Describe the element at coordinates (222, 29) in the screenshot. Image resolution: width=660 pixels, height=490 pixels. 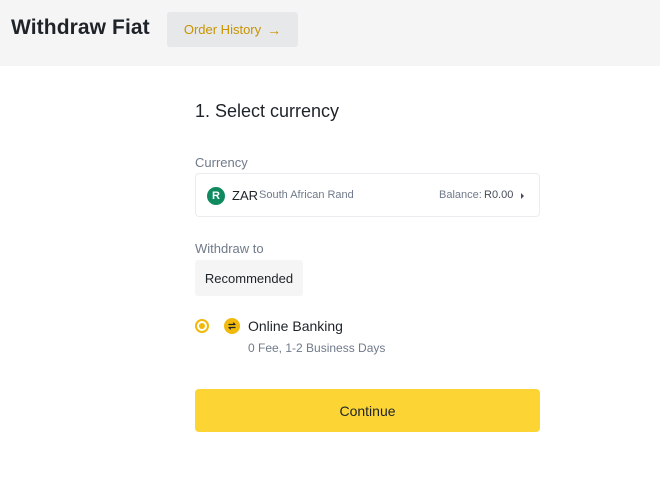
I see `order-history-label: Order History` at that location.